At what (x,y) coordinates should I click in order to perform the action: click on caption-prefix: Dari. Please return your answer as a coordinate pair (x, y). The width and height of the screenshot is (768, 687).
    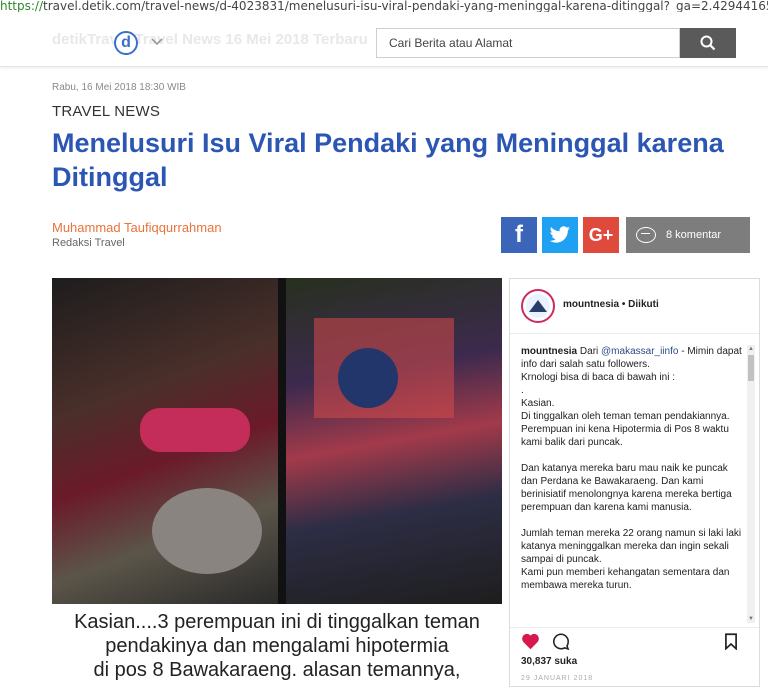
    Looking at the image, I should click on (589, 351).